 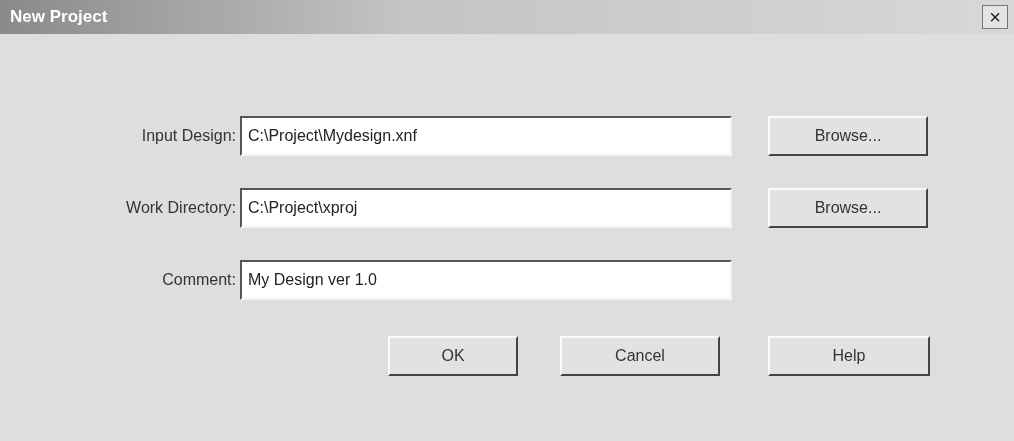 What do you see at coordinates (849, 356) in the screenshot?
I see `dialog-button: Help` at bounding box center [849, 356].